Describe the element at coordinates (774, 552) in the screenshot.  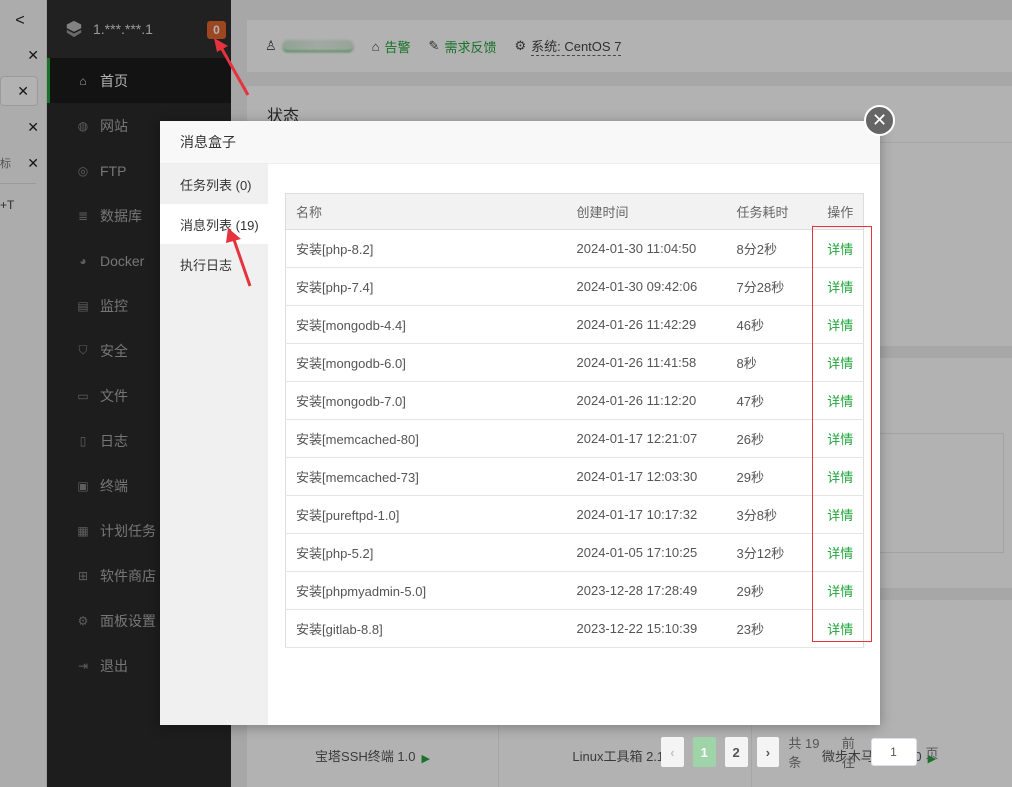
I see `row-duration: 3分12秒` at that location.